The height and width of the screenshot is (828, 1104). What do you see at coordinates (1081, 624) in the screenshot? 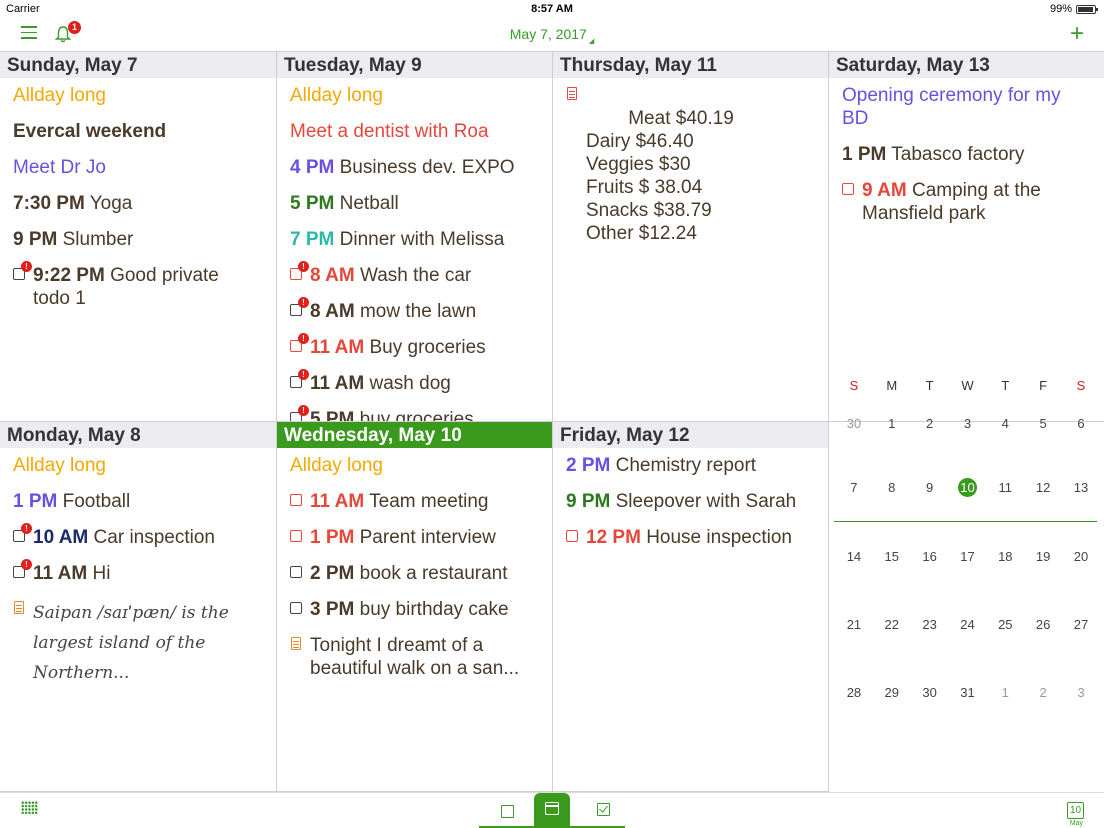
I see `date-cell: 27` at bounding box center [1081, 624].